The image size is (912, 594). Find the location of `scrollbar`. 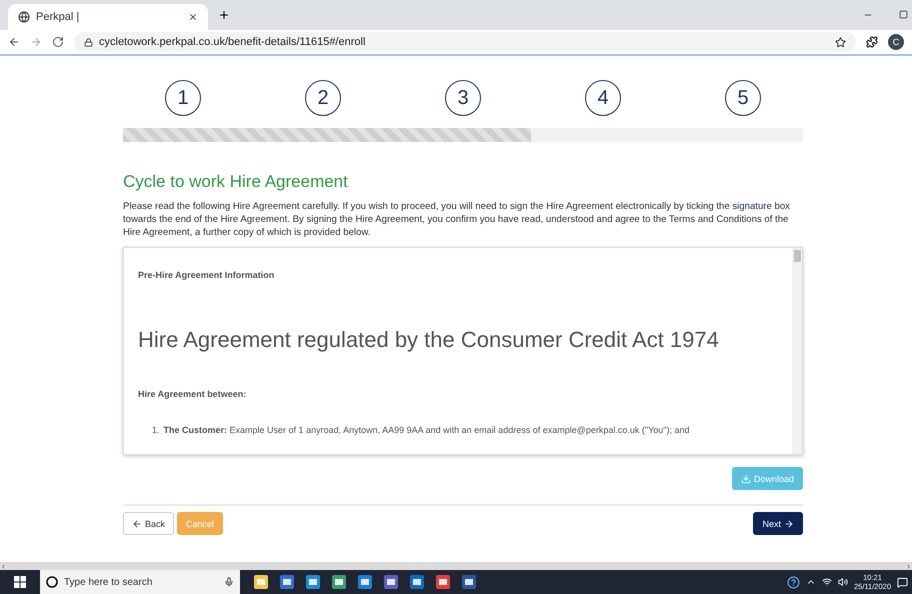

scrollbar is located at coordinates (797, 351).